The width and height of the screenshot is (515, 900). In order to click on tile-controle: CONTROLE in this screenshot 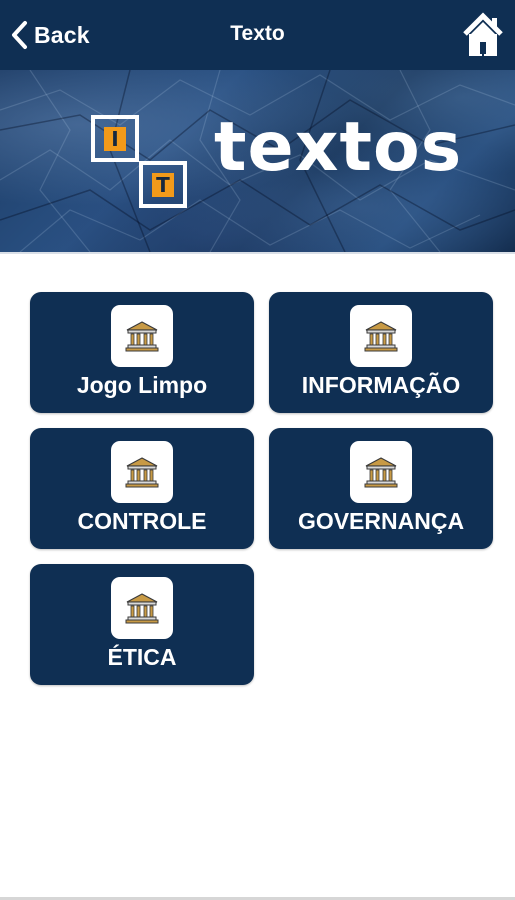, I will do `click(142, 488)`.